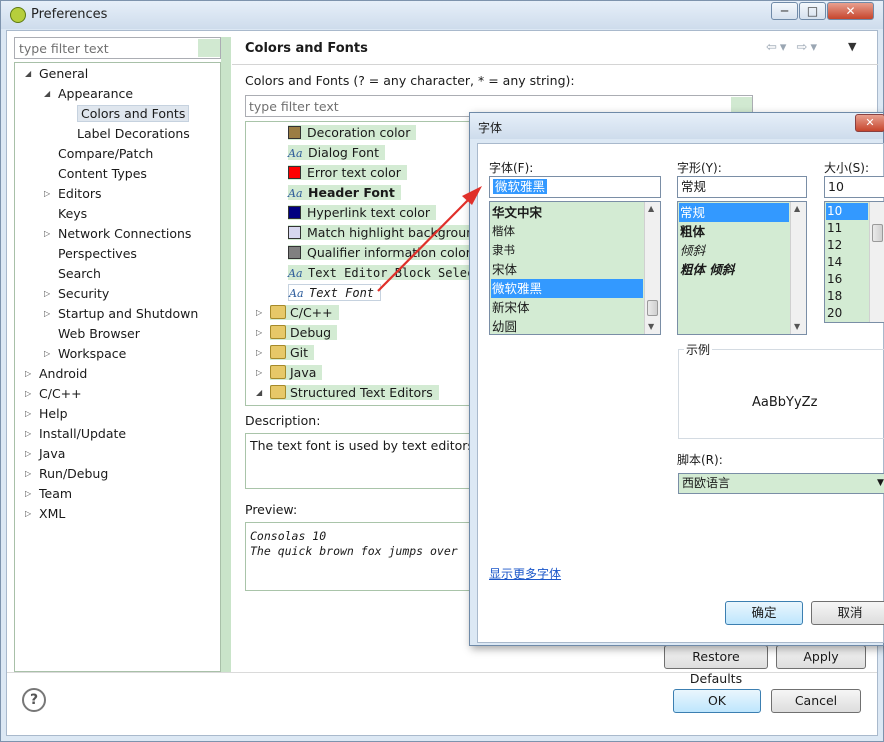  What do you see at coordinates (386, 272) in the screenshot?
I see `color-font-item: Aa Text Editor Block Selection Font` at bounding box center [386, 272].